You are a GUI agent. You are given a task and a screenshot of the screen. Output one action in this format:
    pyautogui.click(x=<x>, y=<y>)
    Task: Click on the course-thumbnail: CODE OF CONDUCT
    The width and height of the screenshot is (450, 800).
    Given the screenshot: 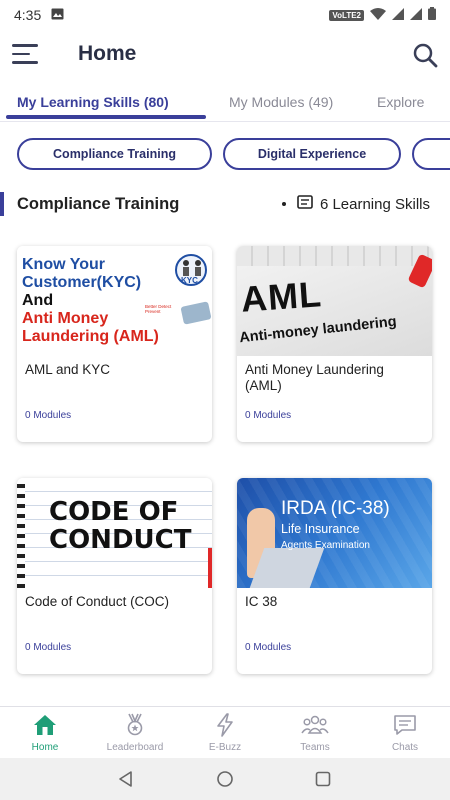 What is the action you would take?
    pyautogui.click(x=114, y=533)
    